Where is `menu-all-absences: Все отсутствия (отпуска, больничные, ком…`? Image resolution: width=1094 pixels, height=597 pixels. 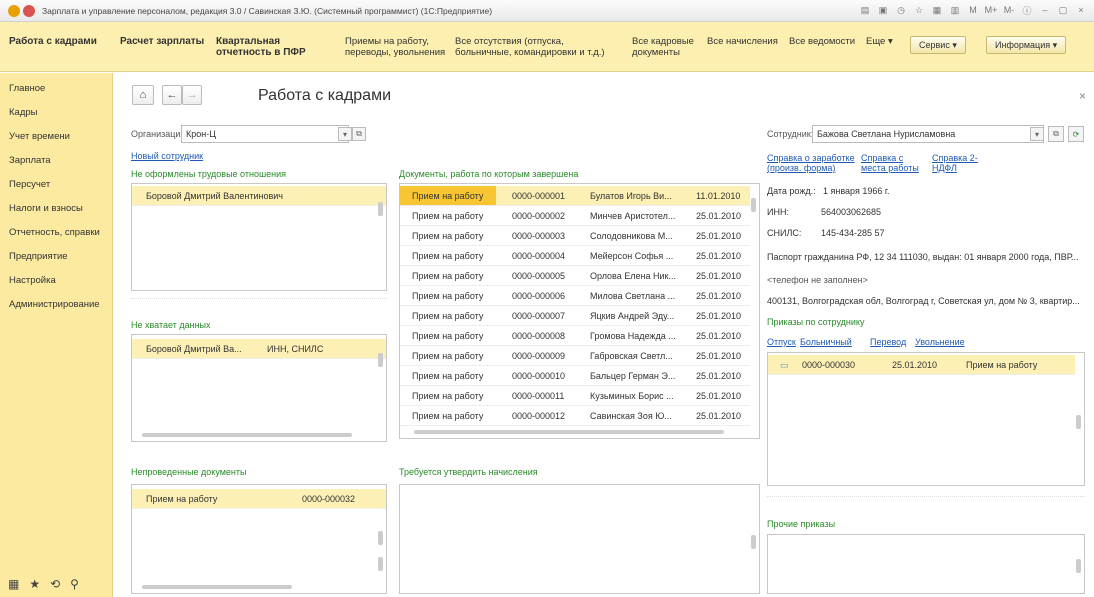
menu-all-absences: Все отсутствия (отпуска, больничные, ком… is located at coordinates (537, 47).